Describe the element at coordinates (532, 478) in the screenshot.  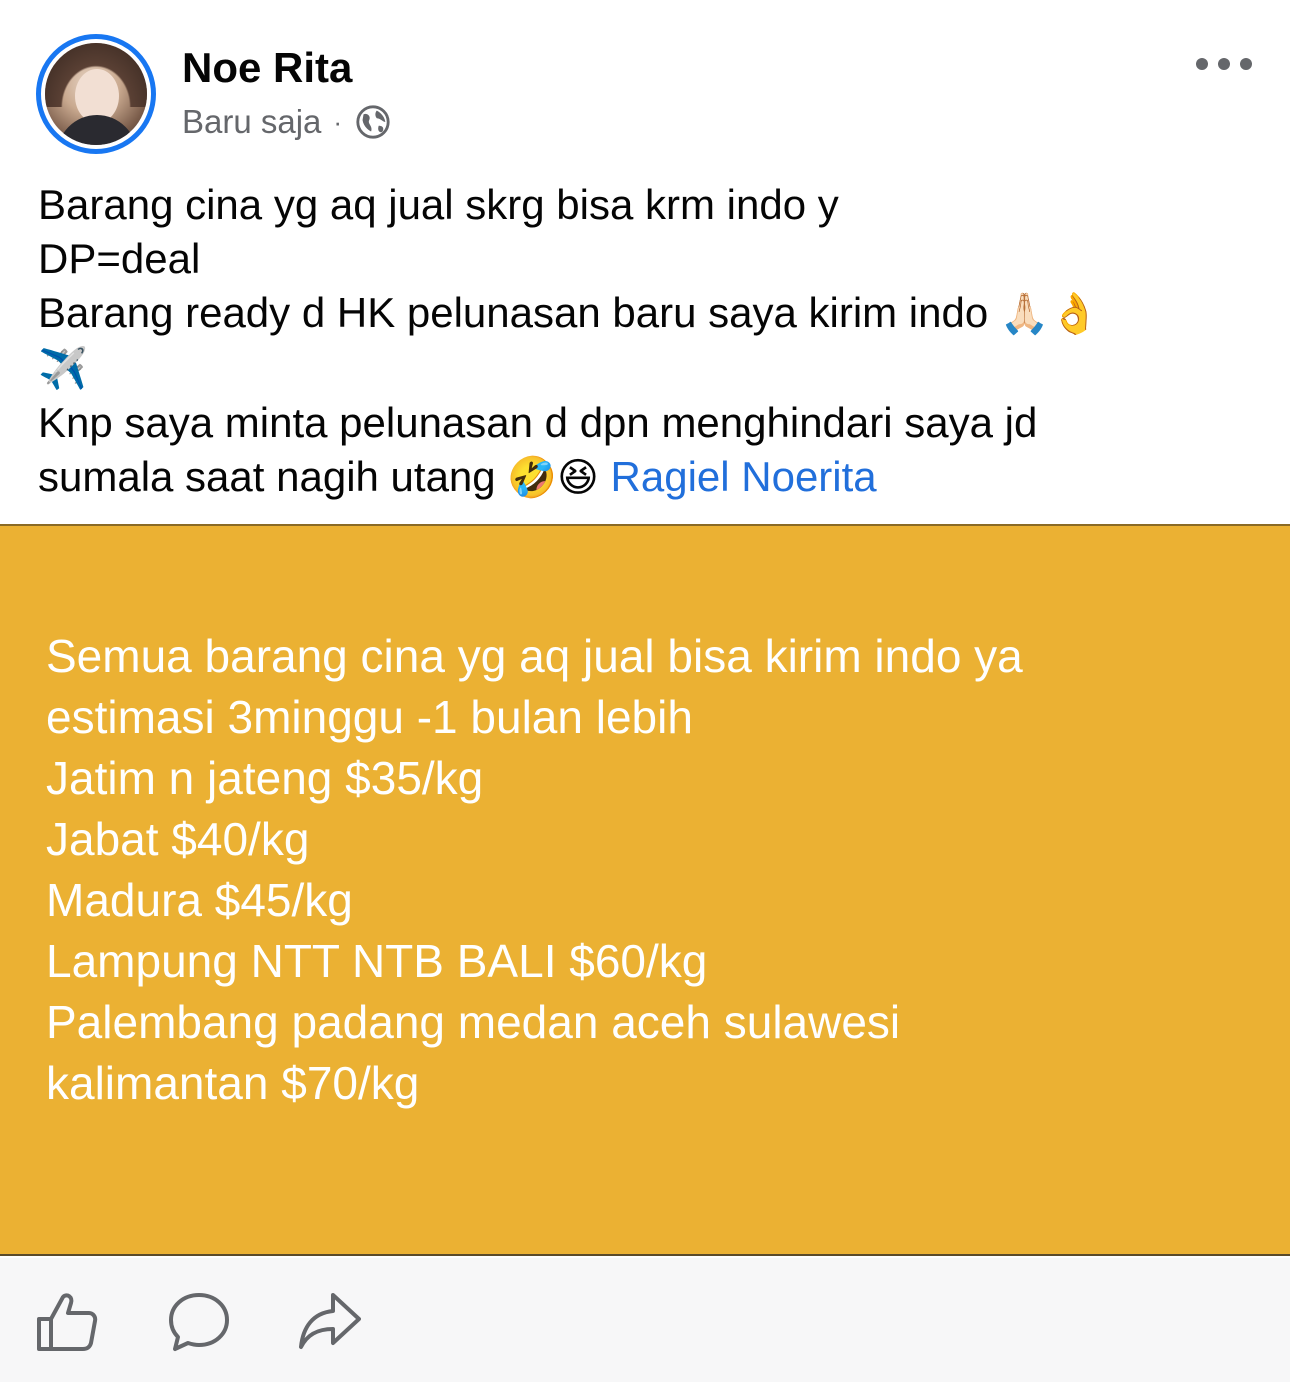
I see `rofl-emoji-icon: 🤣` at that location.